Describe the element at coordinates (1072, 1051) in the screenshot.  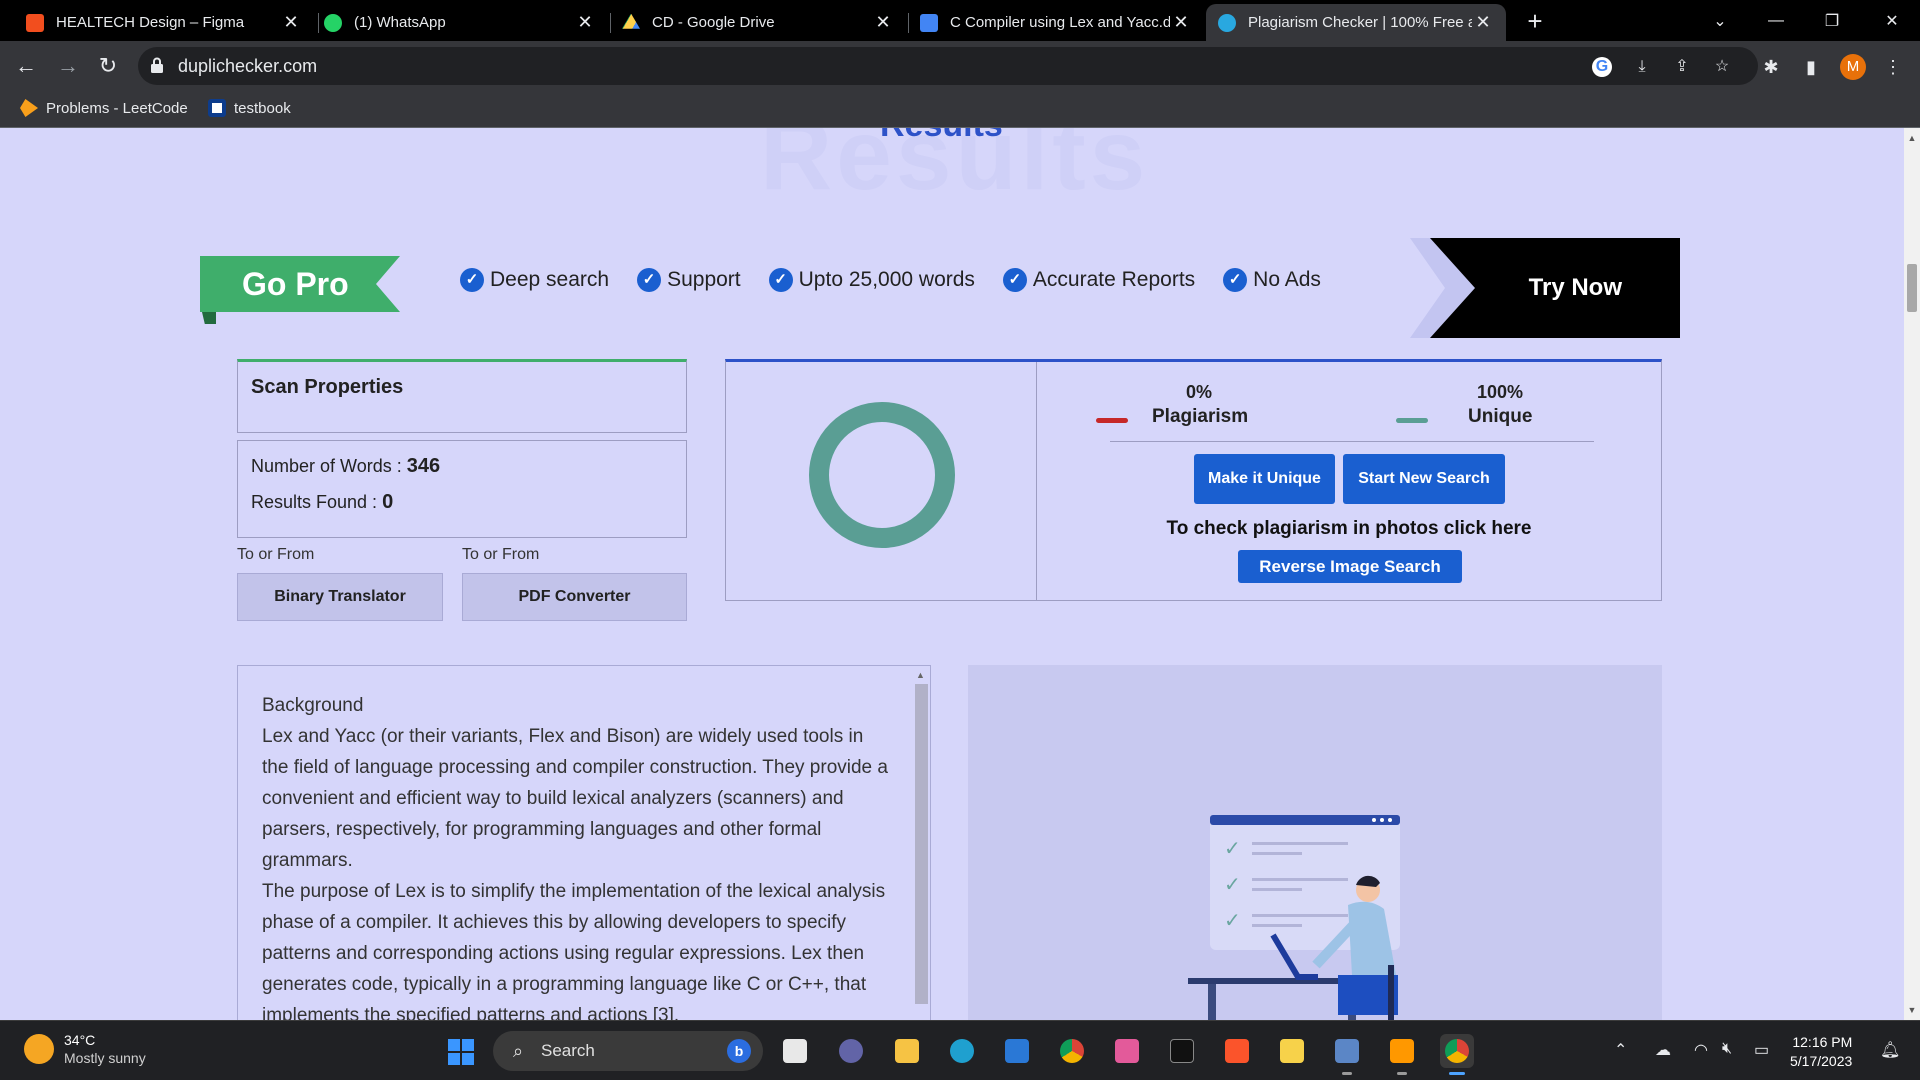
I see `chrome-icon` at that location.